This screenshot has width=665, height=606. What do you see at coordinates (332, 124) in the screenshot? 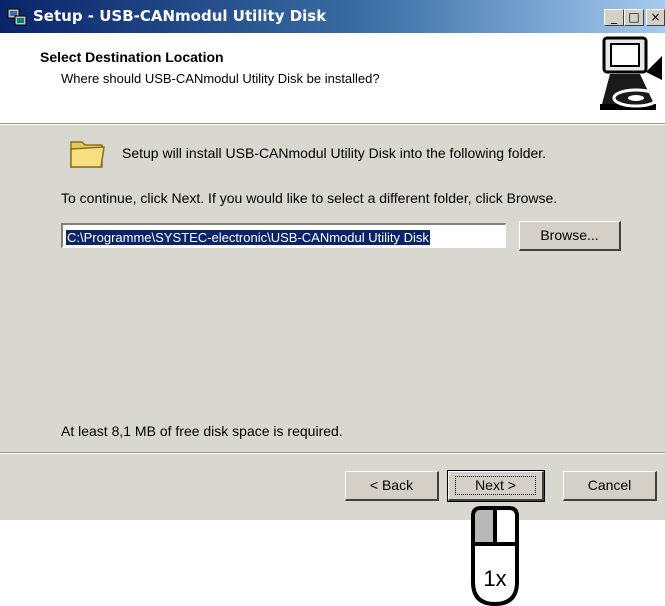
I see `header-divider` at bounding box center [332, 124].